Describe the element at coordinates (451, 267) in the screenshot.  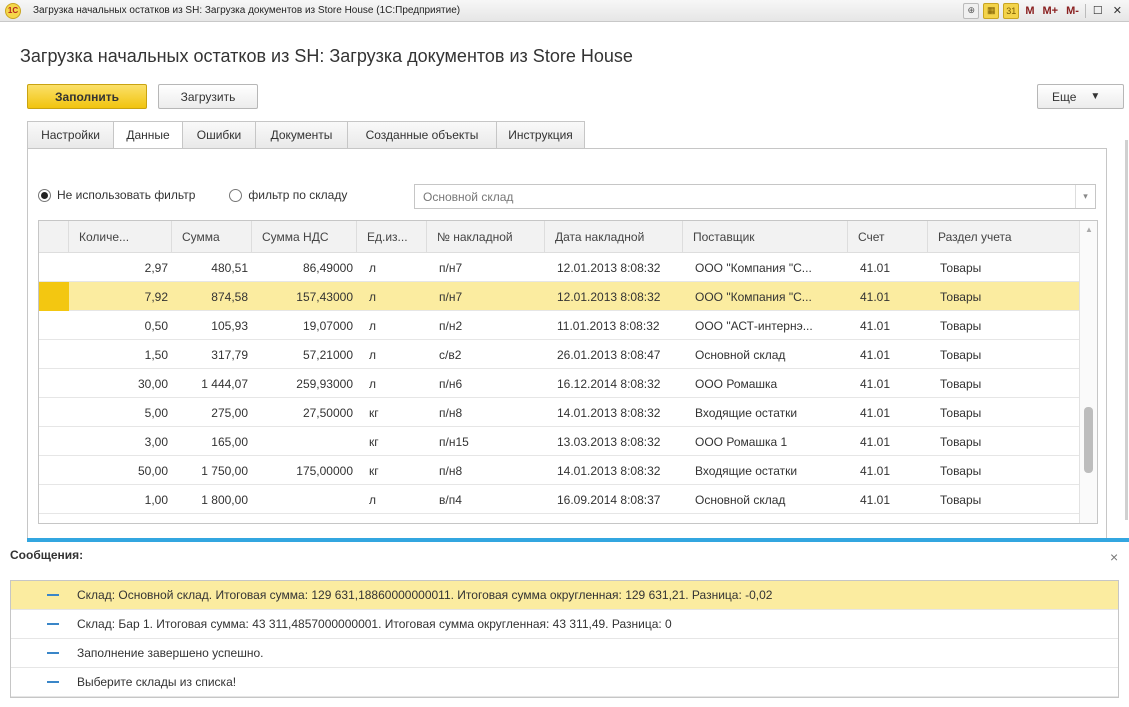
I see `cell-invoice-number: п/н7` at that location.